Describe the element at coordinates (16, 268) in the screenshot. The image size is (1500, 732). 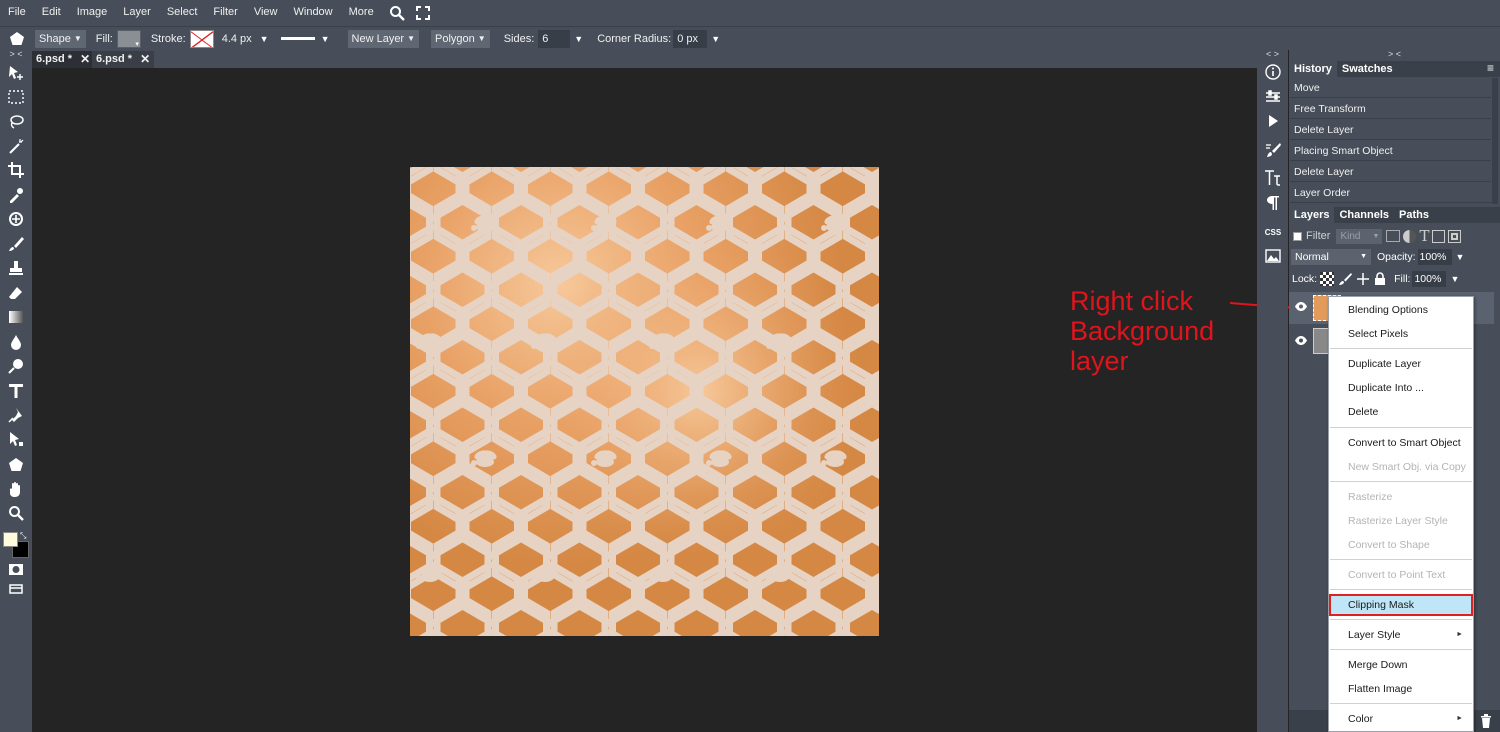
I see `stamp-tool-icon` at that location.